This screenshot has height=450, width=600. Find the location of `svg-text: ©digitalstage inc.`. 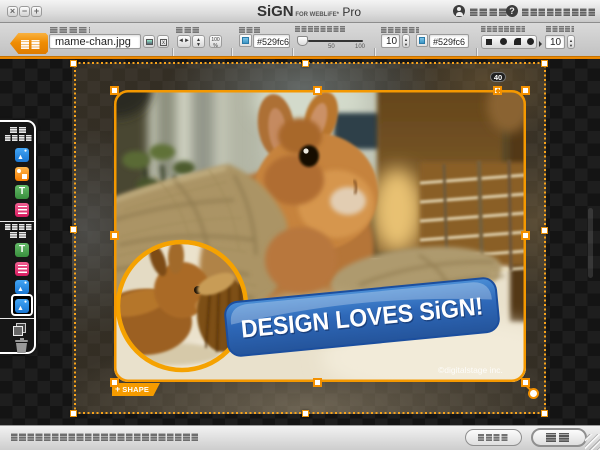

svg-text: ©digitalstage inc. is located at coordinates (470, 370).